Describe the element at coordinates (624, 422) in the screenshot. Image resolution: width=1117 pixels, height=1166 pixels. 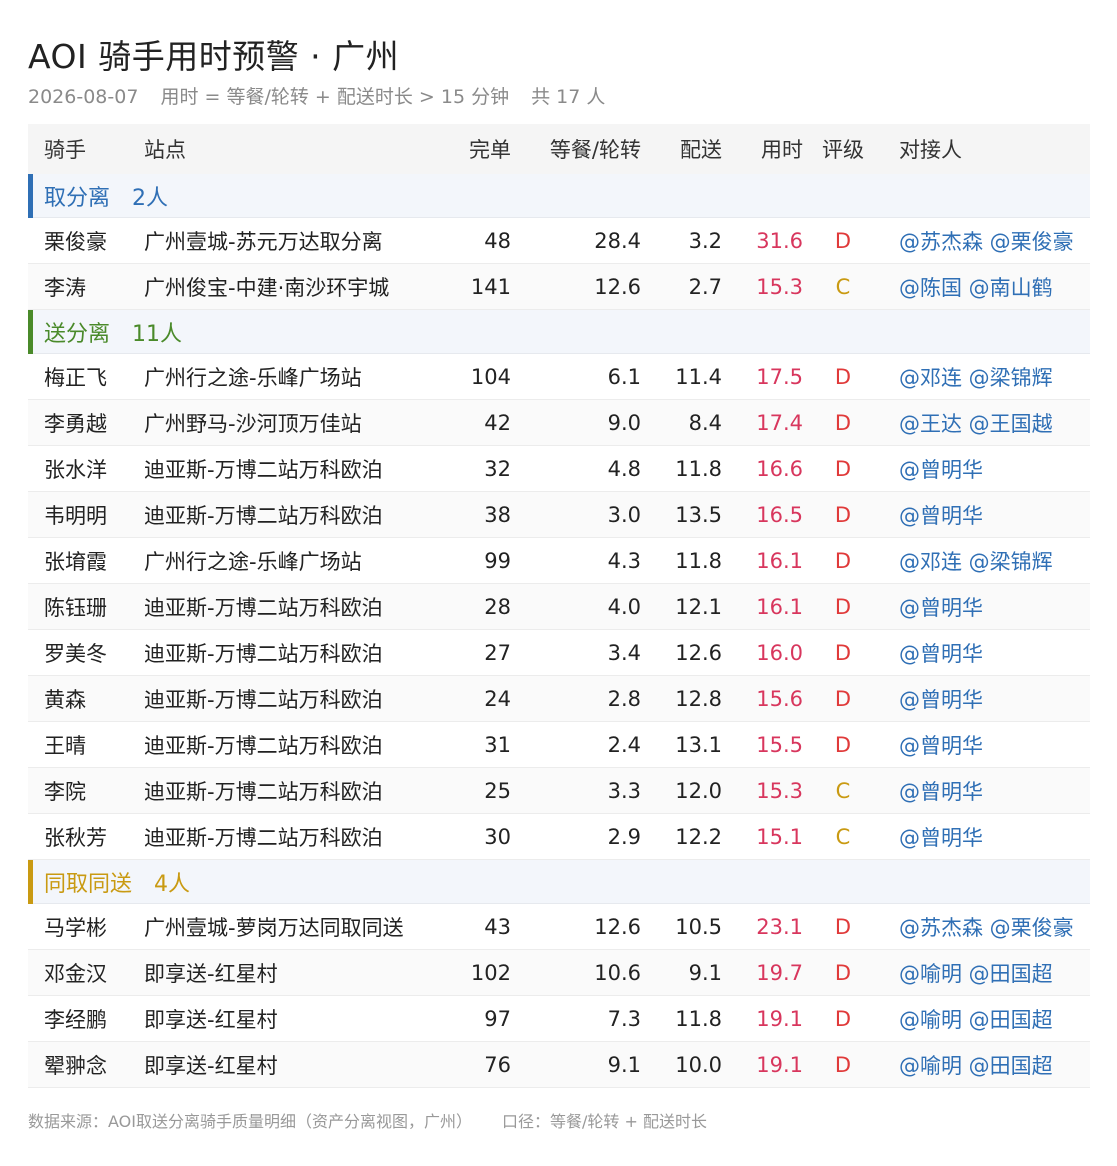
I see `wait-time: 9.0` at that location.